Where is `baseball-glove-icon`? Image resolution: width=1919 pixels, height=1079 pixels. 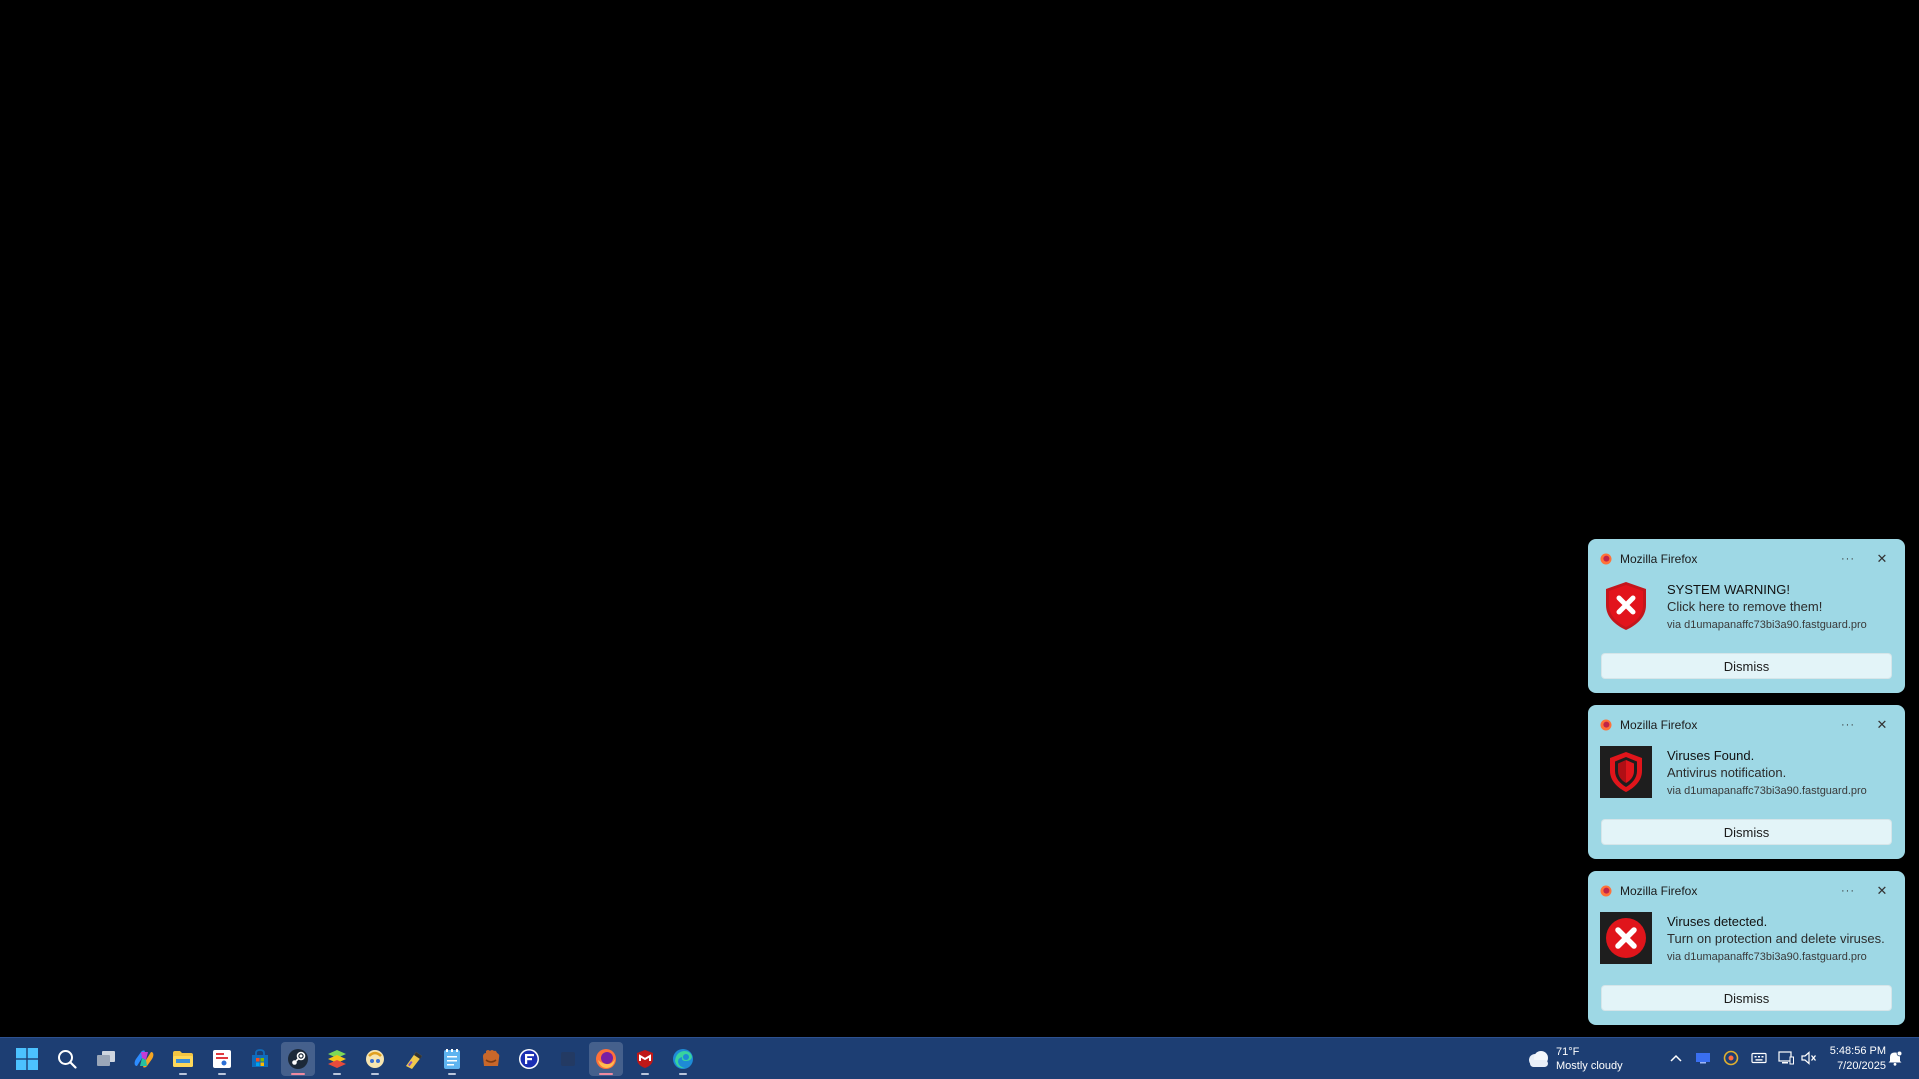 baseball-glove-icon is located at coordinates (491, 1058).